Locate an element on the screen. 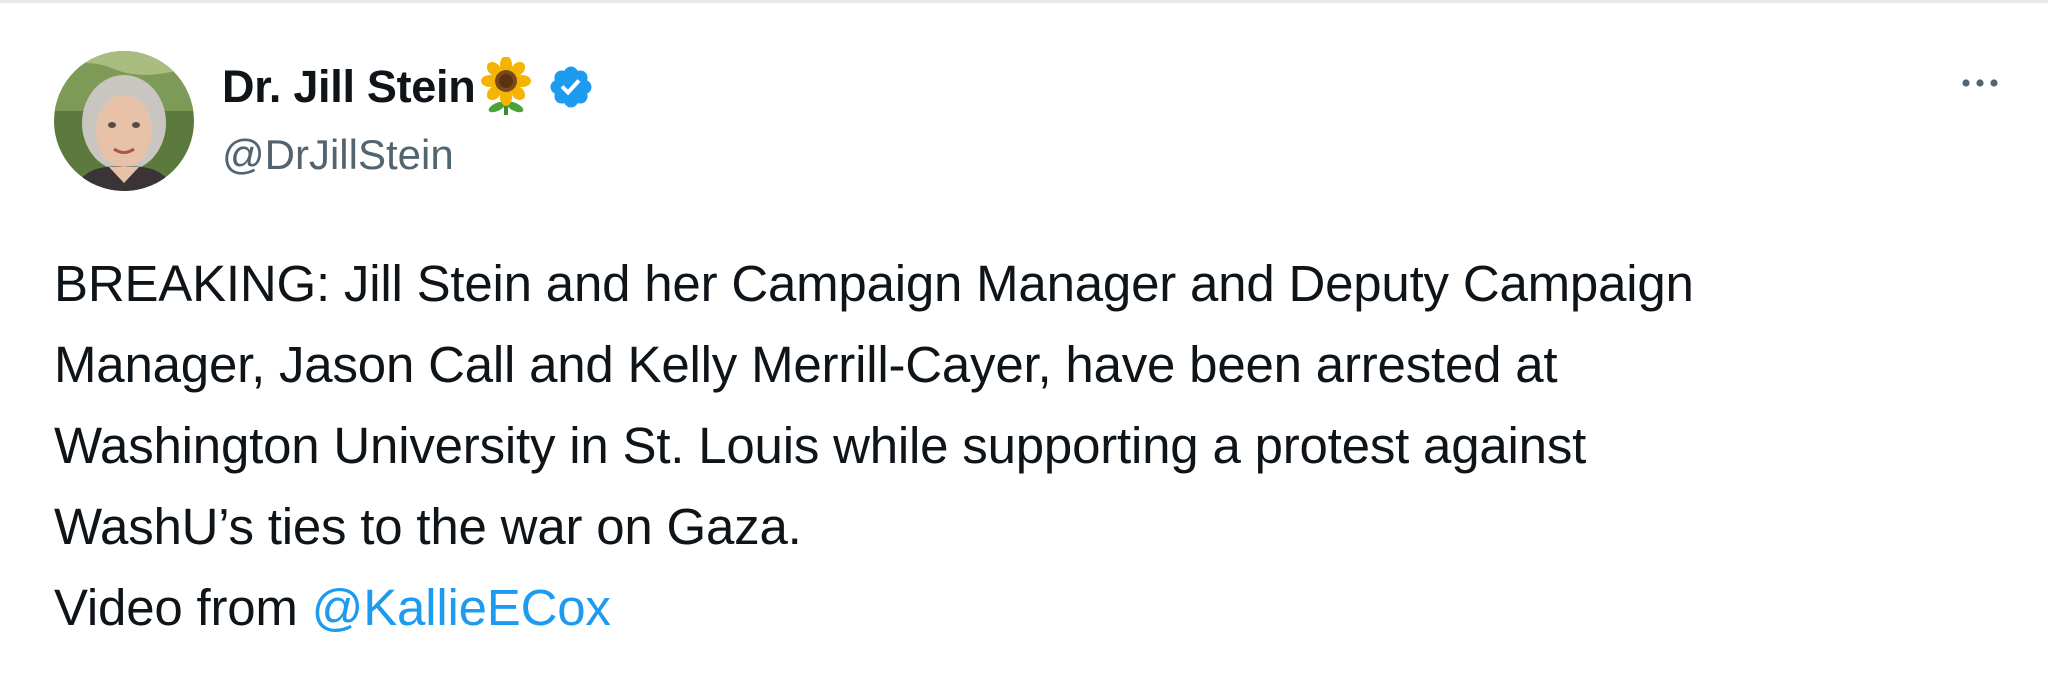 The image size is (2048, 678). video-credit-line: Video from @KallieECox is located at coordinates (1034, 607).